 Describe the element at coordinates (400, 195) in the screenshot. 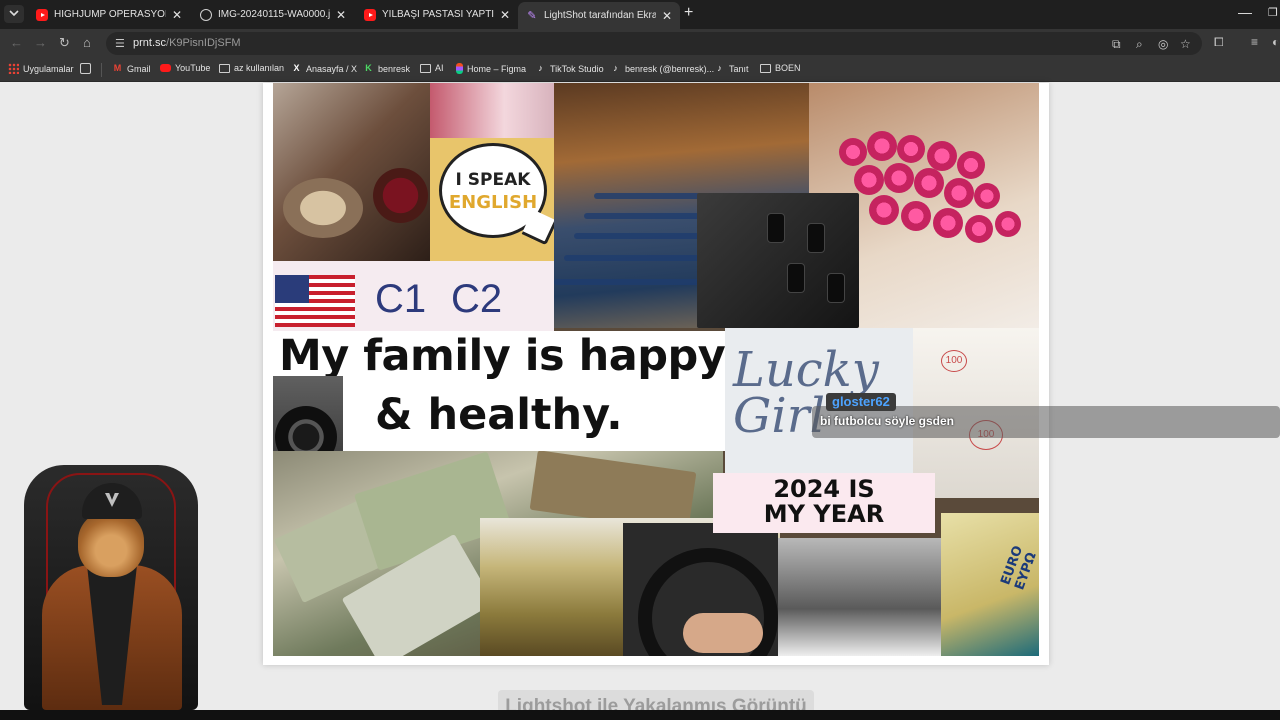

I see `wine-glass` at that location.